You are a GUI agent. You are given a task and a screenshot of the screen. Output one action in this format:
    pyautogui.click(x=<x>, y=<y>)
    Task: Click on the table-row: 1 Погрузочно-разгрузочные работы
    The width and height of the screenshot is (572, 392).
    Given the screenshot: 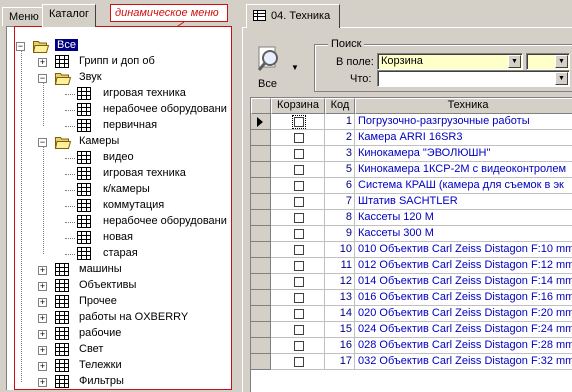 What is the action you would take?
    pyautogui.click(x=411, y=122)
    